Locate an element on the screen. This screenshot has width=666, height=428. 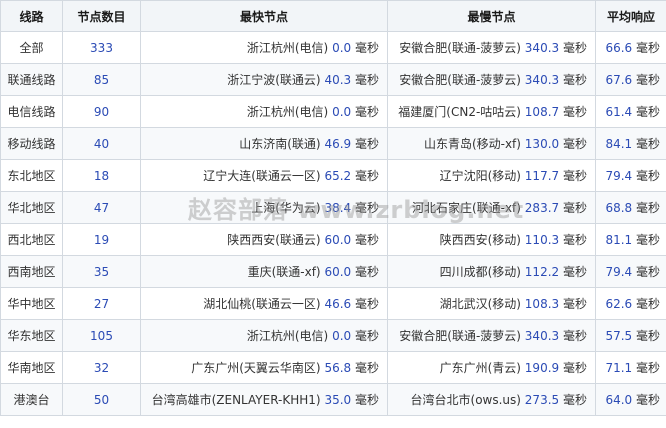
line-name: 西北地区 is located at coordinates (31, 239).